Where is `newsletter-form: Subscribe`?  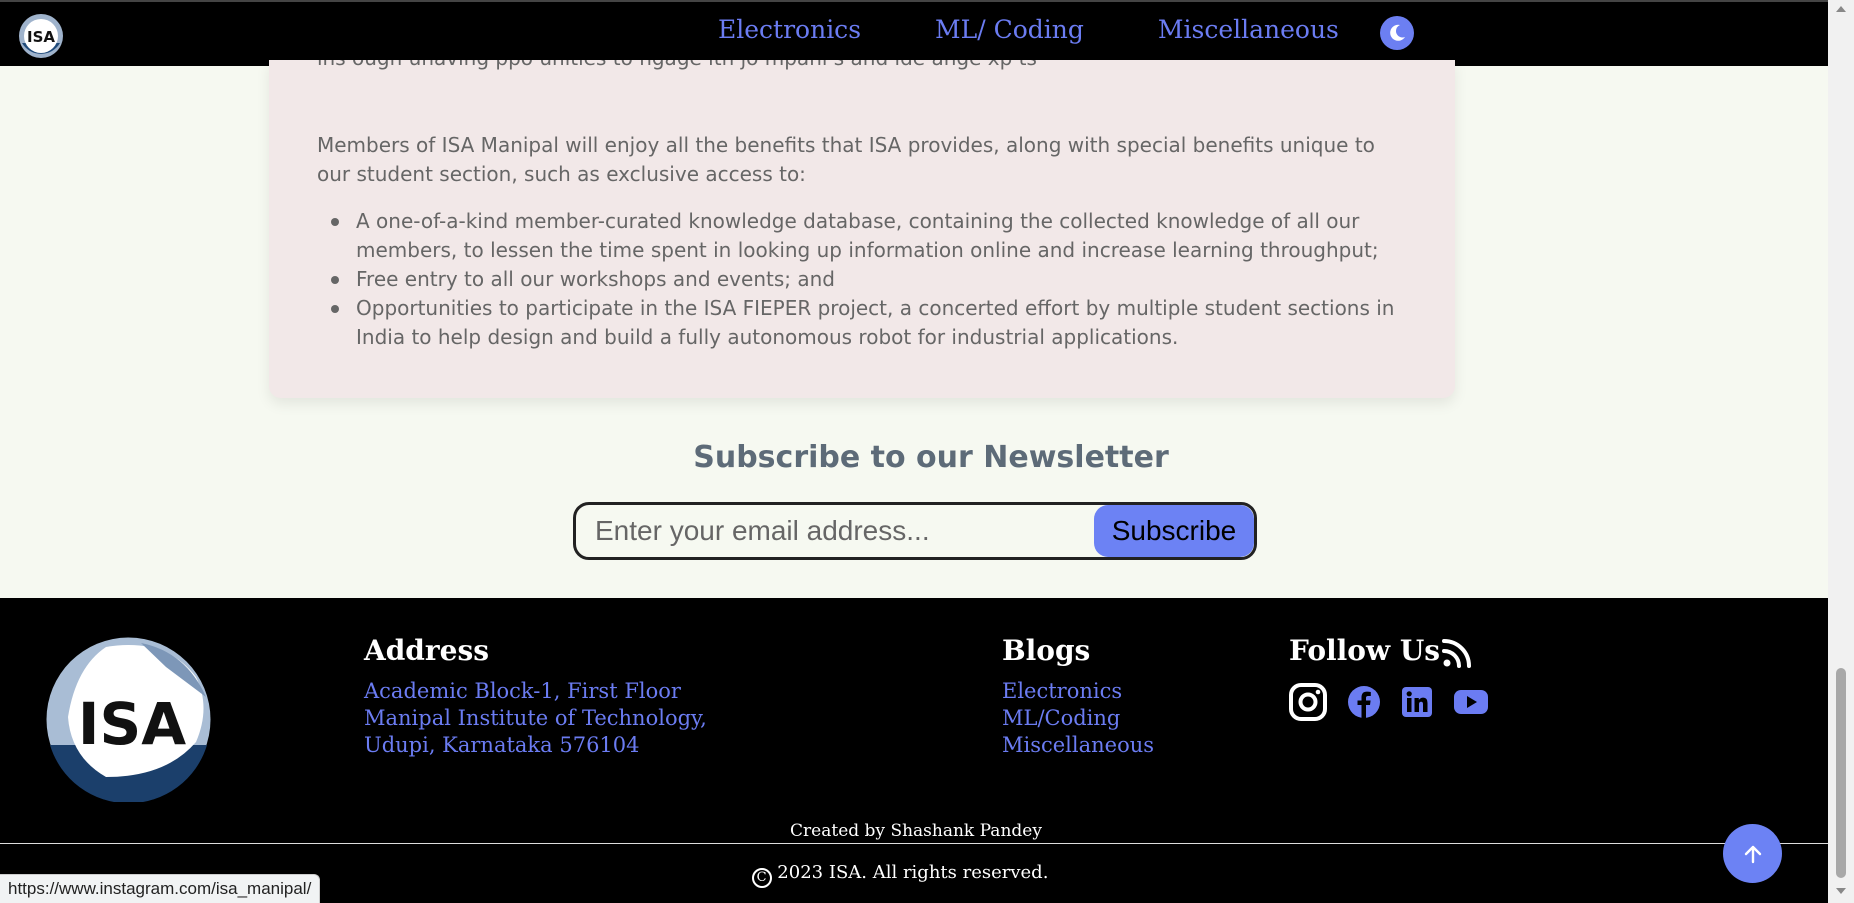 newsletter-form: Subscribe is located at coordinates (915, 531).